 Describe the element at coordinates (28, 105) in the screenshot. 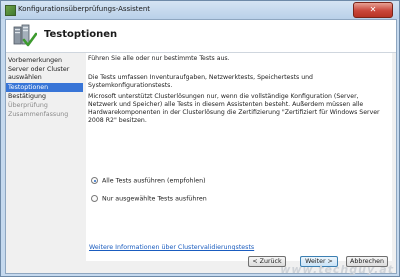

I see `nav-item-ueberpruefung: Überprüfung` at that location.